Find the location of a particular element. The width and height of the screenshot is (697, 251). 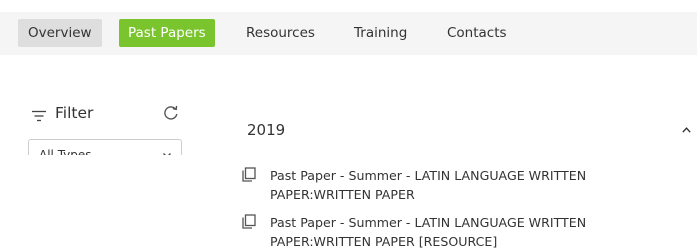

tab-overview: Overview is located at coordinates (60, 33).